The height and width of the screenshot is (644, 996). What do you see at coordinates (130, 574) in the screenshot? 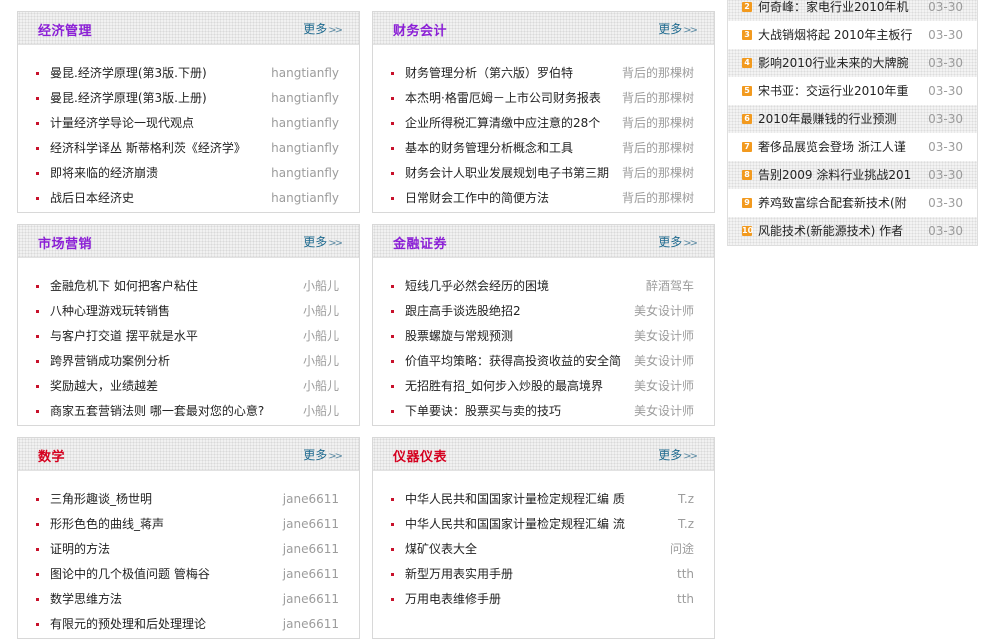
I see `item-title-link: 图论中的几个极值问题 管梅谷` at bounding box center [130, 574].